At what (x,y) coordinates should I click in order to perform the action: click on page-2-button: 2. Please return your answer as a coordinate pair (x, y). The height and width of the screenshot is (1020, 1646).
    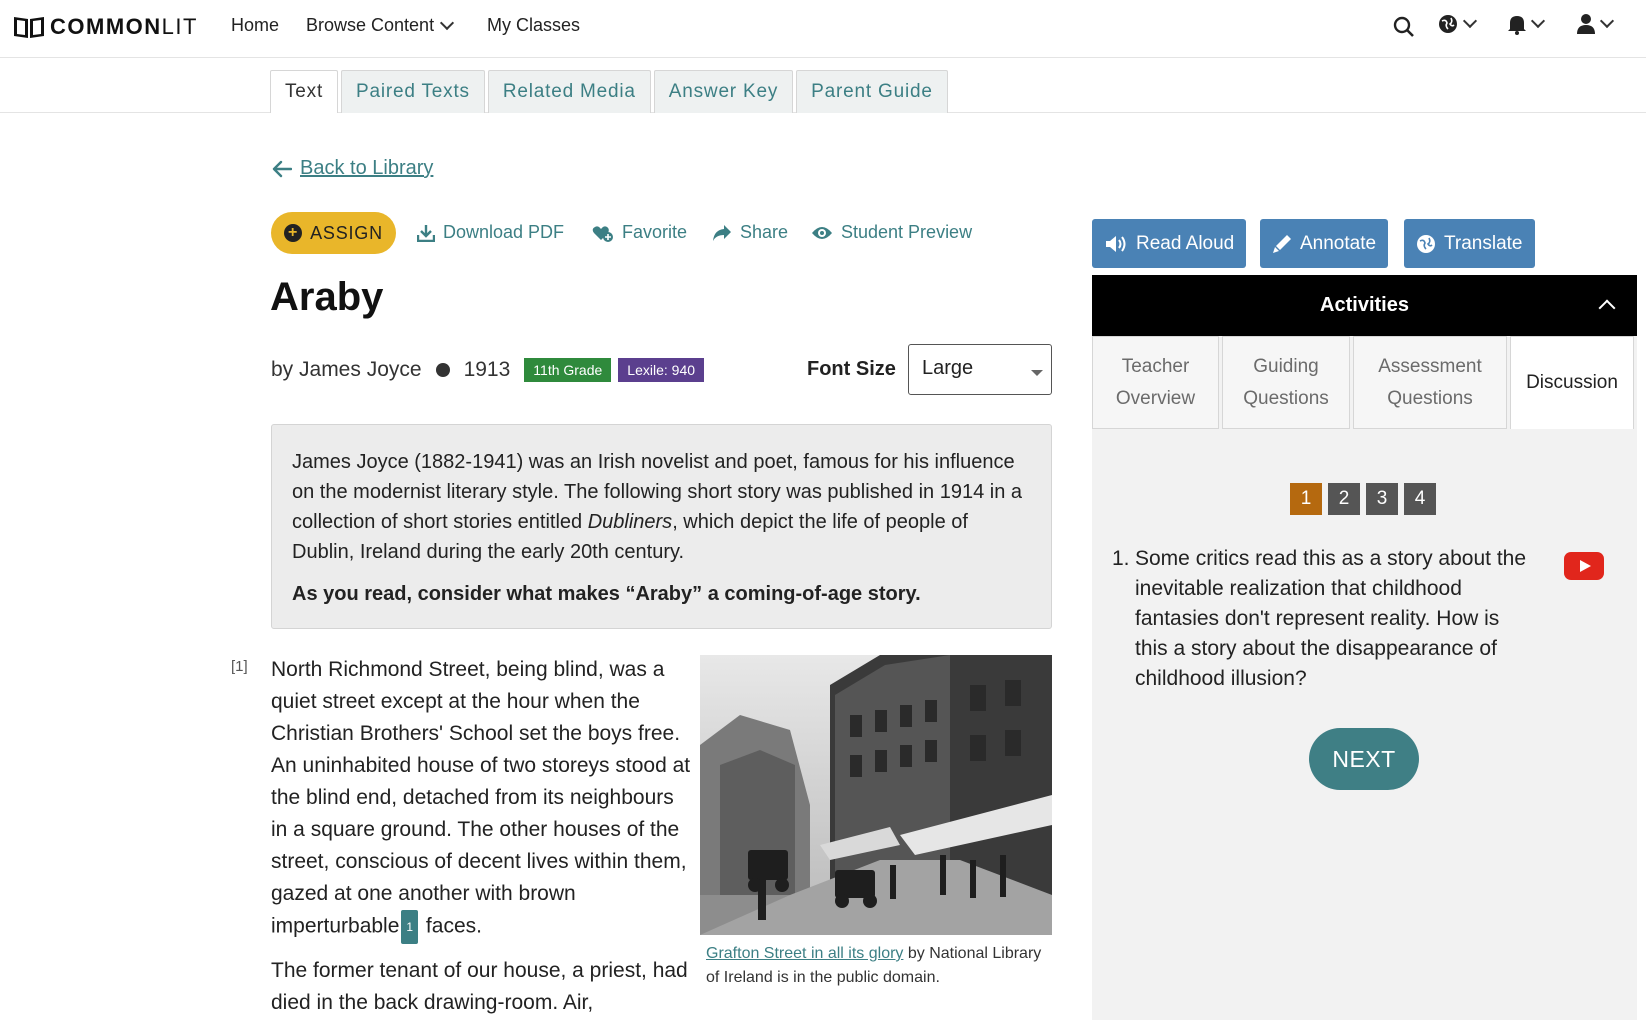
    Looking at the image, I should click on (1344, 499).